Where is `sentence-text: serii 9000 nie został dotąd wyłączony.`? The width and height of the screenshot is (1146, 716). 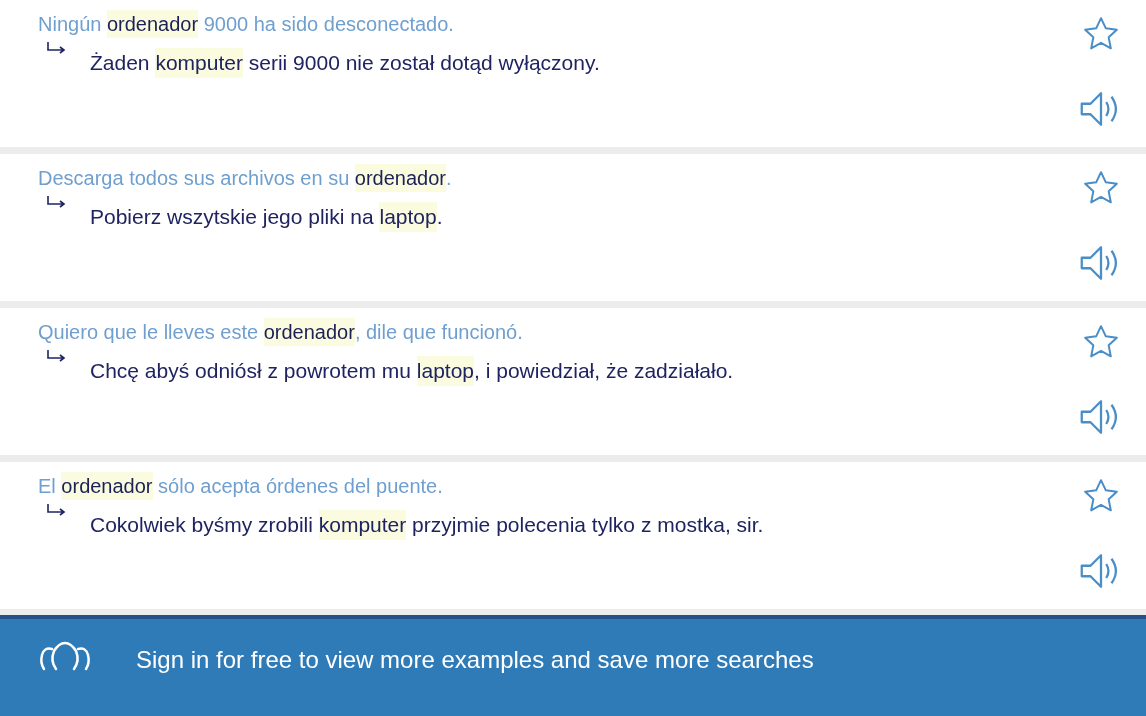
sentence-text: serii 9000 nie został dotąd wyłączony. is located at coordinates (423, 63).